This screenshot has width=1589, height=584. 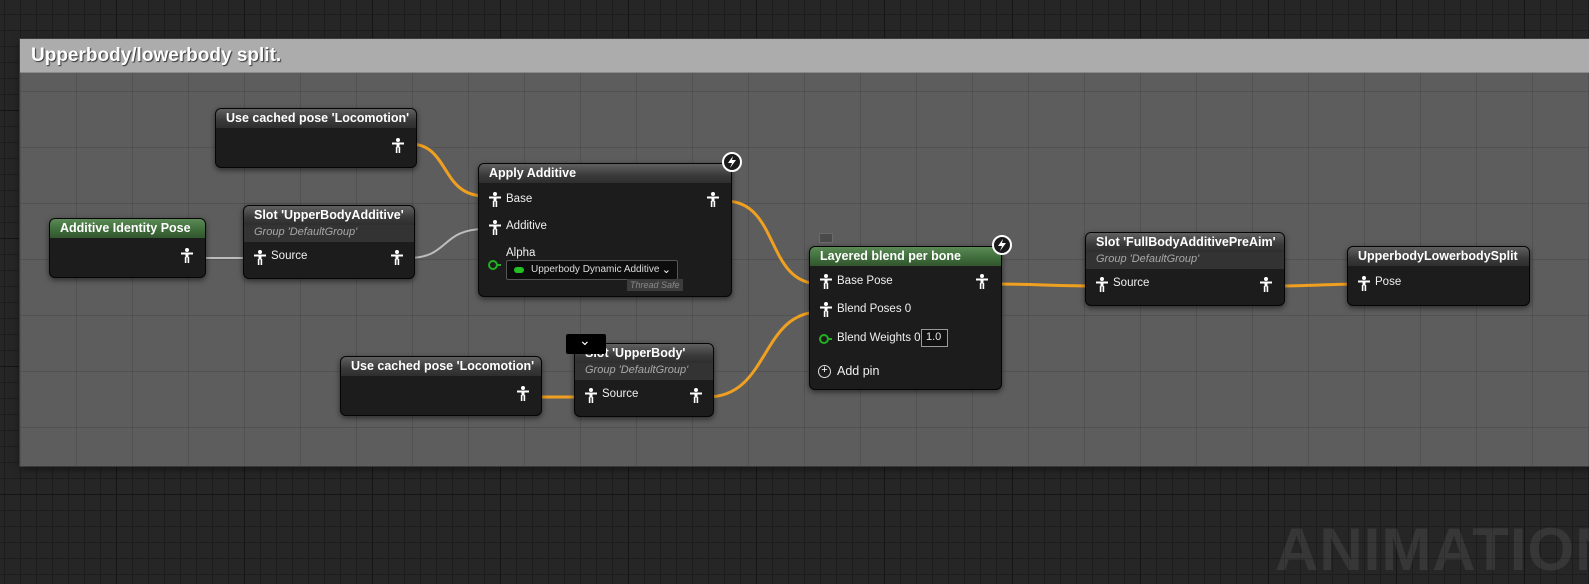 What do you see at coordinates (521, 253) in the screenshot?
I see `alpha-pin-label: Alpha` at bounding box center [521, 253].